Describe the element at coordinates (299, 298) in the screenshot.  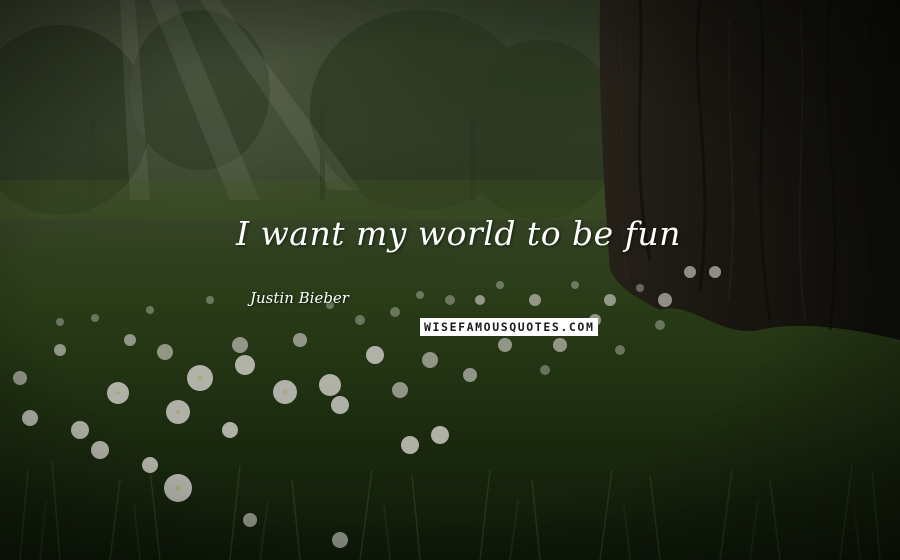
I see `quote-author: Justin Bieber` at that location.